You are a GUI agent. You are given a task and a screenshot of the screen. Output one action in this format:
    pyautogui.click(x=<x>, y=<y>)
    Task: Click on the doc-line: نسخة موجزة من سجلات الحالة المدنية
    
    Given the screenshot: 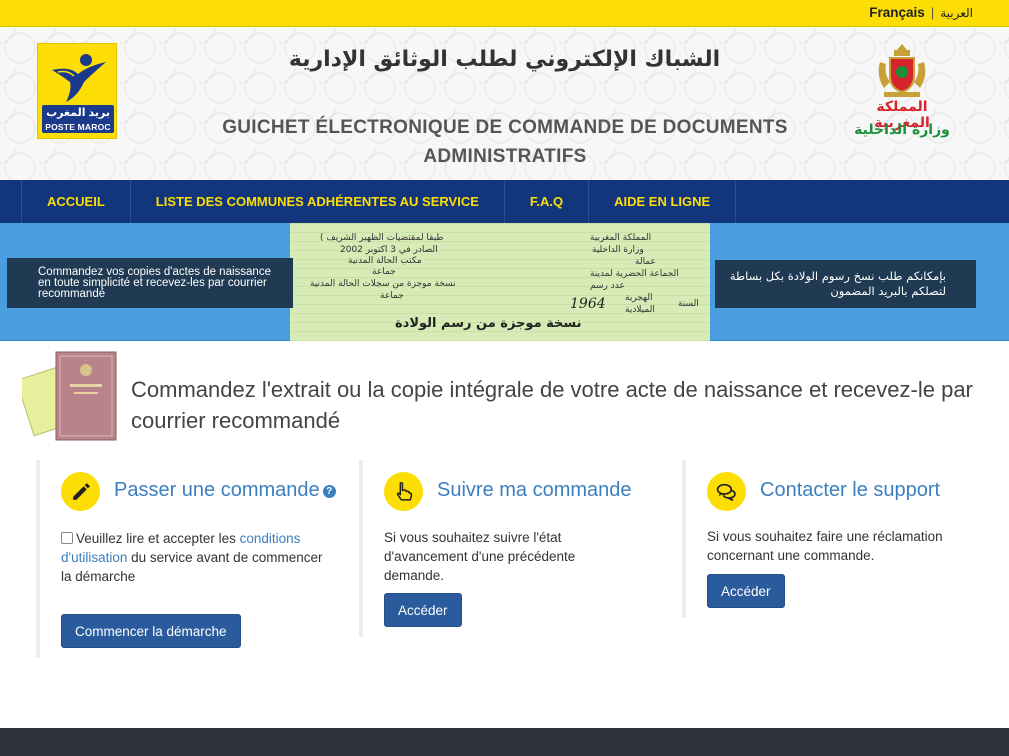 What is the action you would take?
    pyautogui.click(x=383, y=284)
    